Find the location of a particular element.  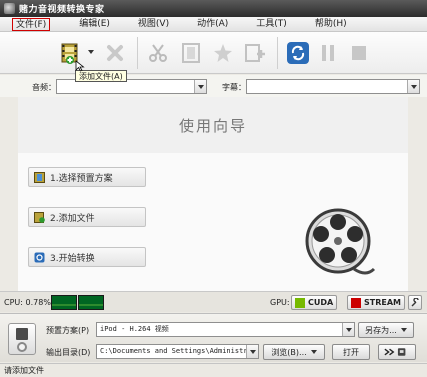

menu-bar: 文件(F) 编辑(E) 视图(V) 动作(A) 工具(T) 帮助(H) is located at coordinates (213, 24).